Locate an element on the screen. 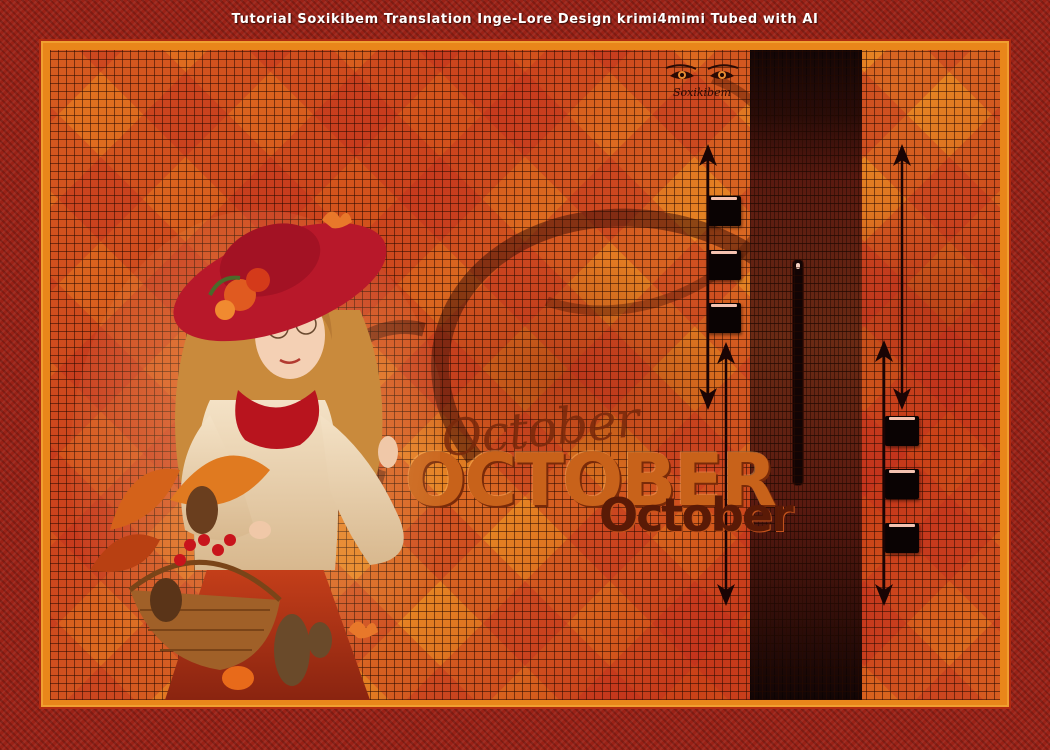 Image resolution: width=1050 pixels, height=750 pixels. signature-logo: Soxikibem is located at coordinates (702, 84).